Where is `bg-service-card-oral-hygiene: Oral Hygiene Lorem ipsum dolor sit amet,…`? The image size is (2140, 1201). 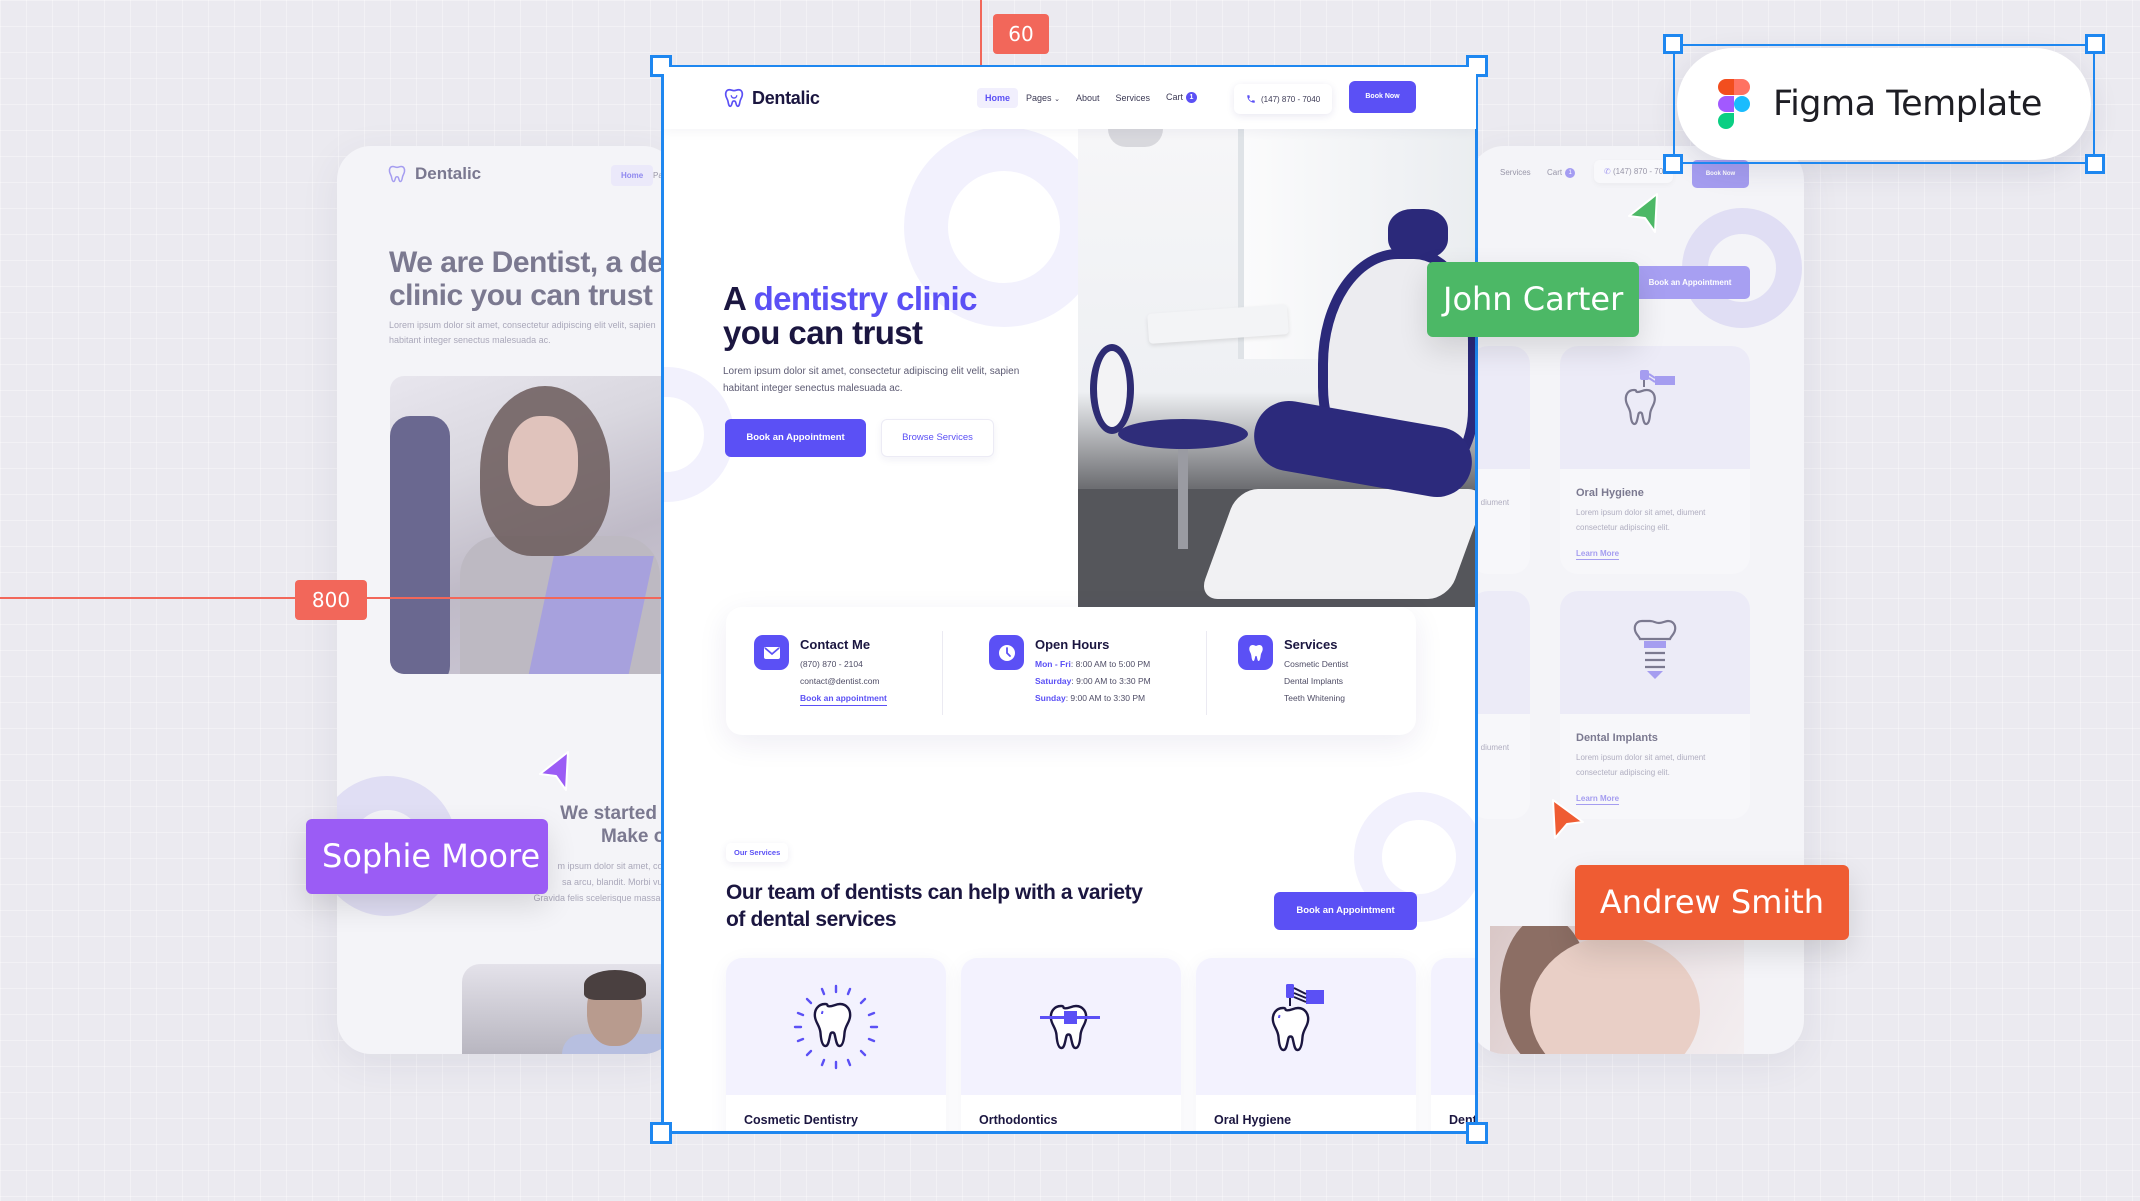
bg-service-card-oral-hygiene: Oral Hygiene Lorem ipsum dolor sit amet,… is located at coordinates (1655, 460).